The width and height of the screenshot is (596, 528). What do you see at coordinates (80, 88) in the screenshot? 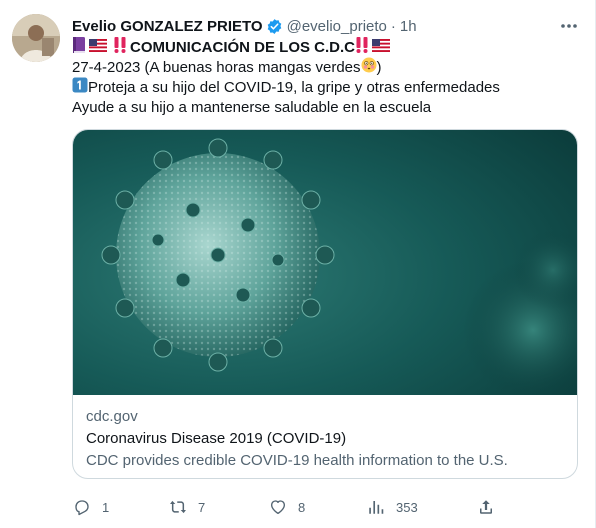
I see `keycap-1-icon` at bounding box center [80, 88].